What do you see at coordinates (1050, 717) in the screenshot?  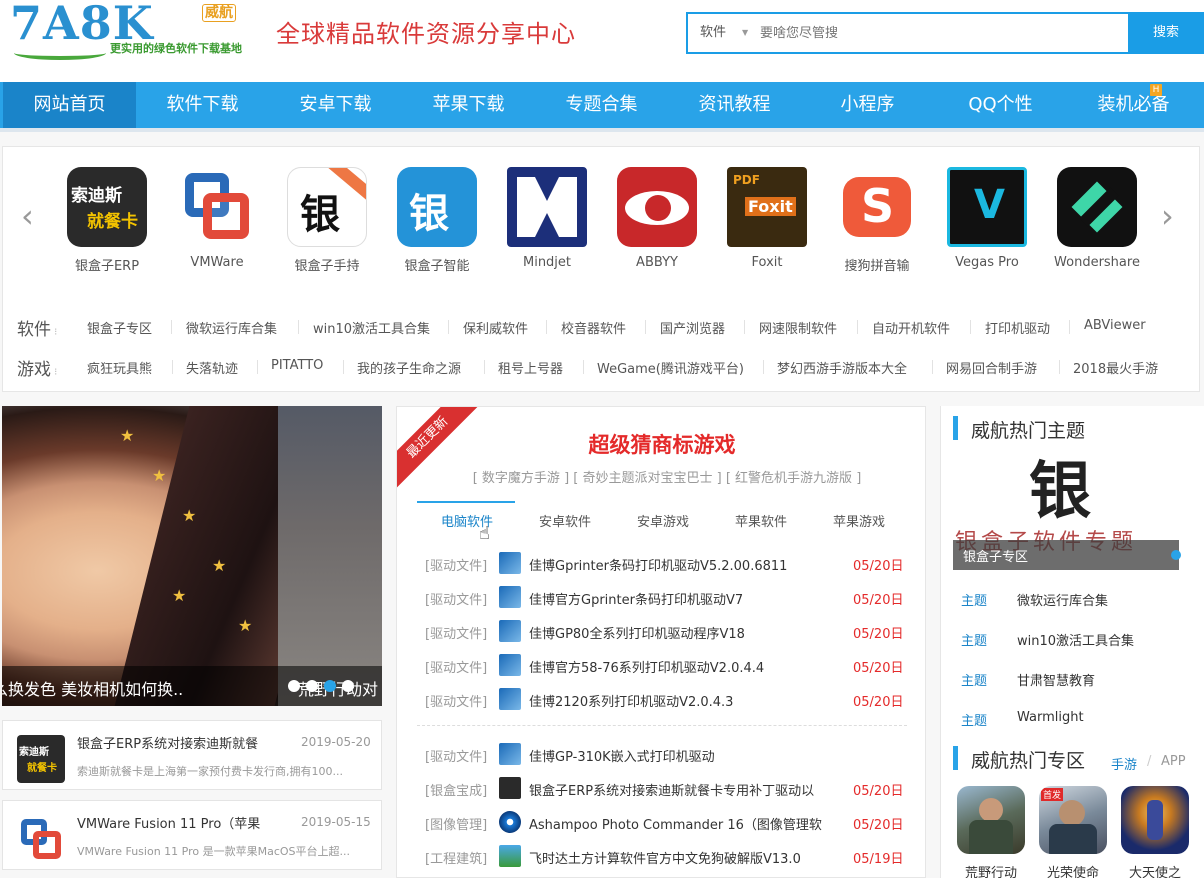 I see `topic-name: Warmlight` at bounding box center [1050, 717].